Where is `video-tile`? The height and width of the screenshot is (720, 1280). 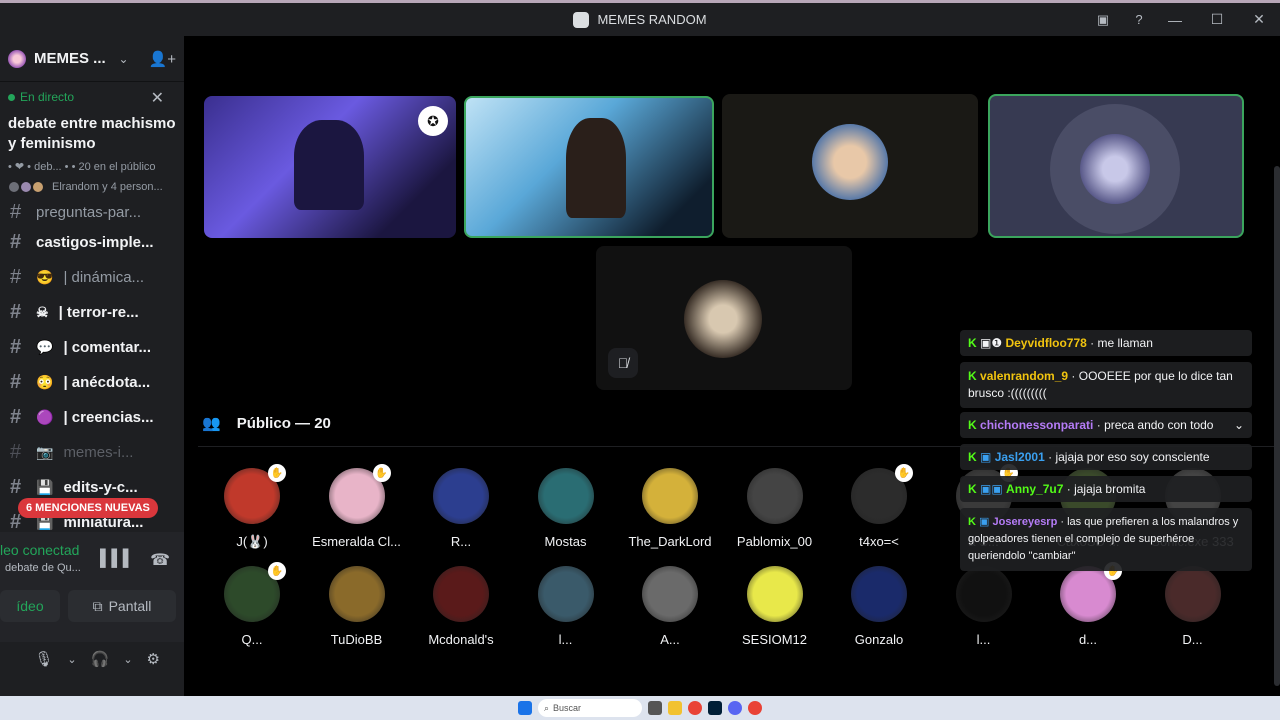
video-tile is located at coordinates (589, 167).